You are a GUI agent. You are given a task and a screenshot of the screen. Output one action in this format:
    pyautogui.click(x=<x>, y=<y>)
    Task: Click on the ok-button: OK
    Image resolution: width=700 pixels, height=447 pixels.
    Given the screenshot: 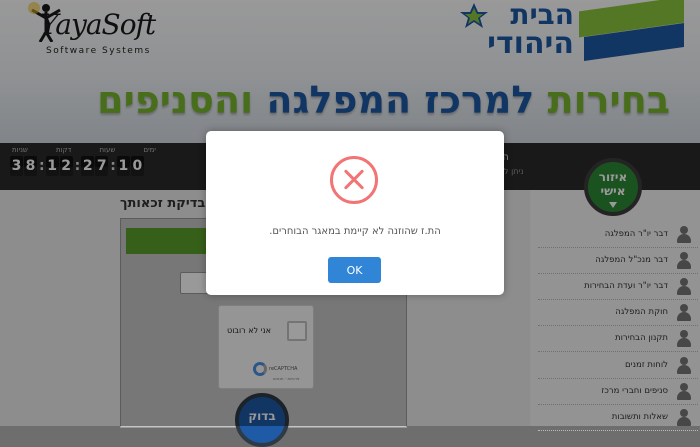 What is the action you would take?
    pyautogui.click(x=354, y=270)
    